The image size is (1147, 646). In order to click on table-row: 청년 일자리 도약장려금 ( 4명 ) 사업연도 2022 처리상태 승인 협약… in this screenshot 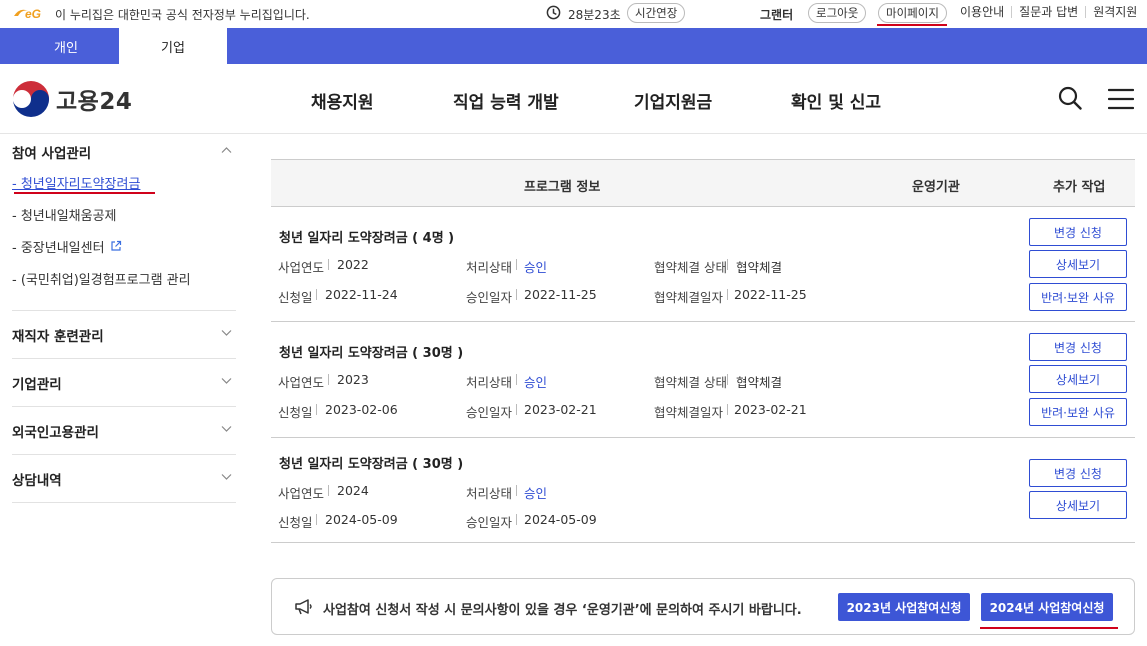, I will do `click(703, 264)`.